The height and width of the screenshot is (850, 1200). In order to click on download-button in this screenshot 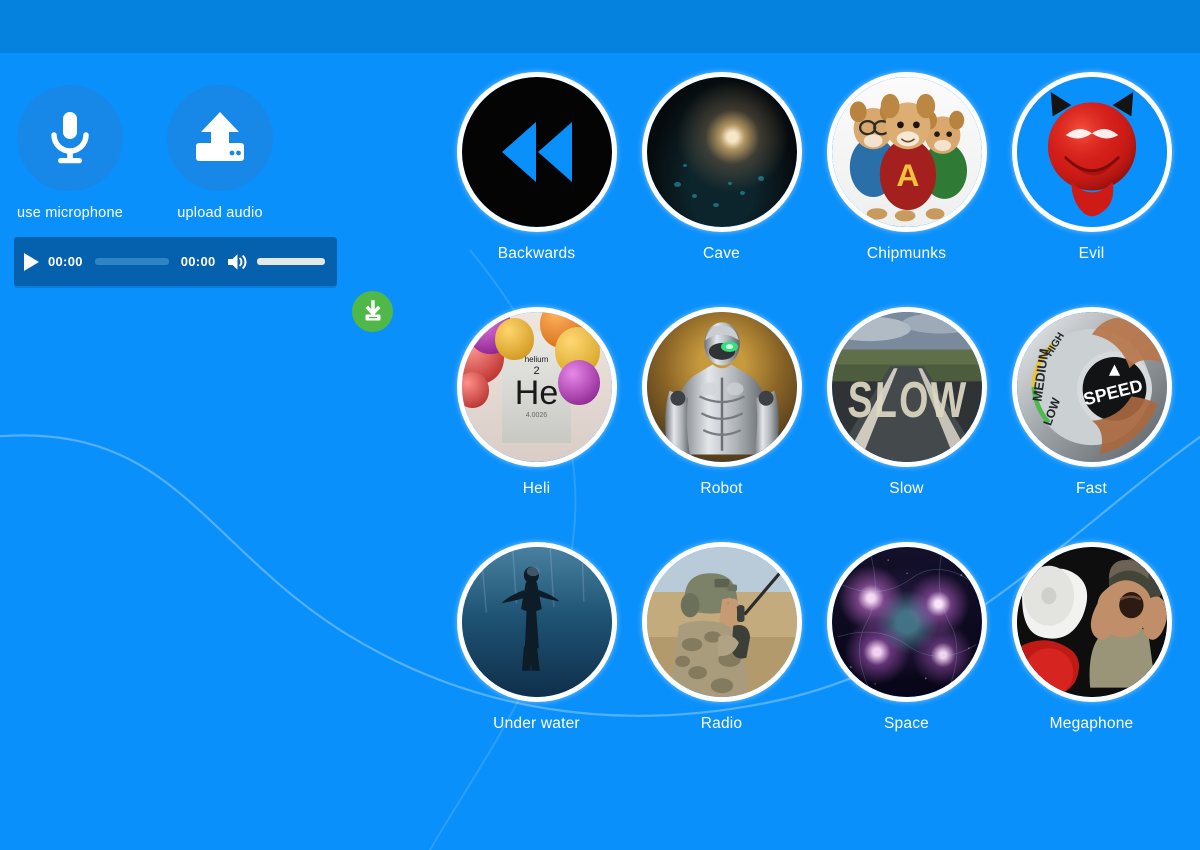, I will do `click(372, 311)`.